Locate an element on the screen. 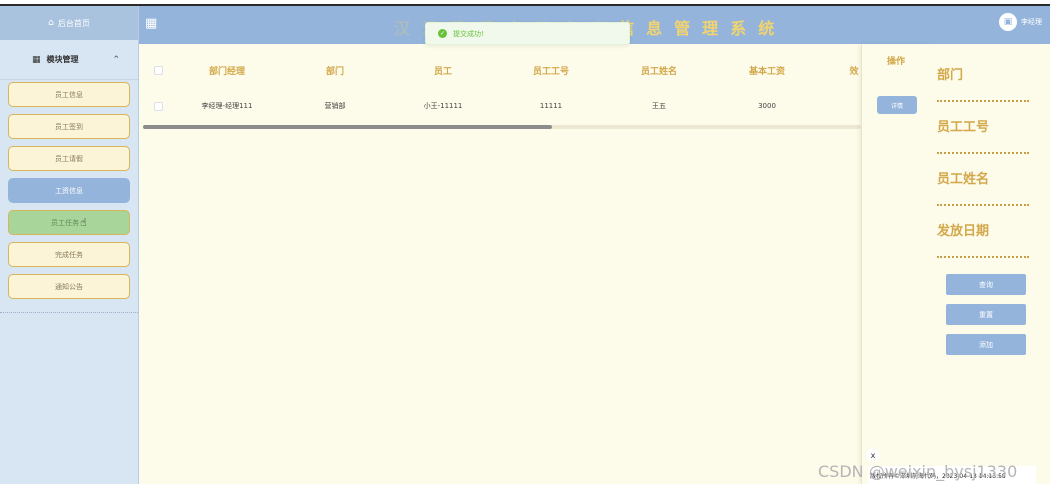  search-field-label: 发放日期 is located at coordinates (963, 231).